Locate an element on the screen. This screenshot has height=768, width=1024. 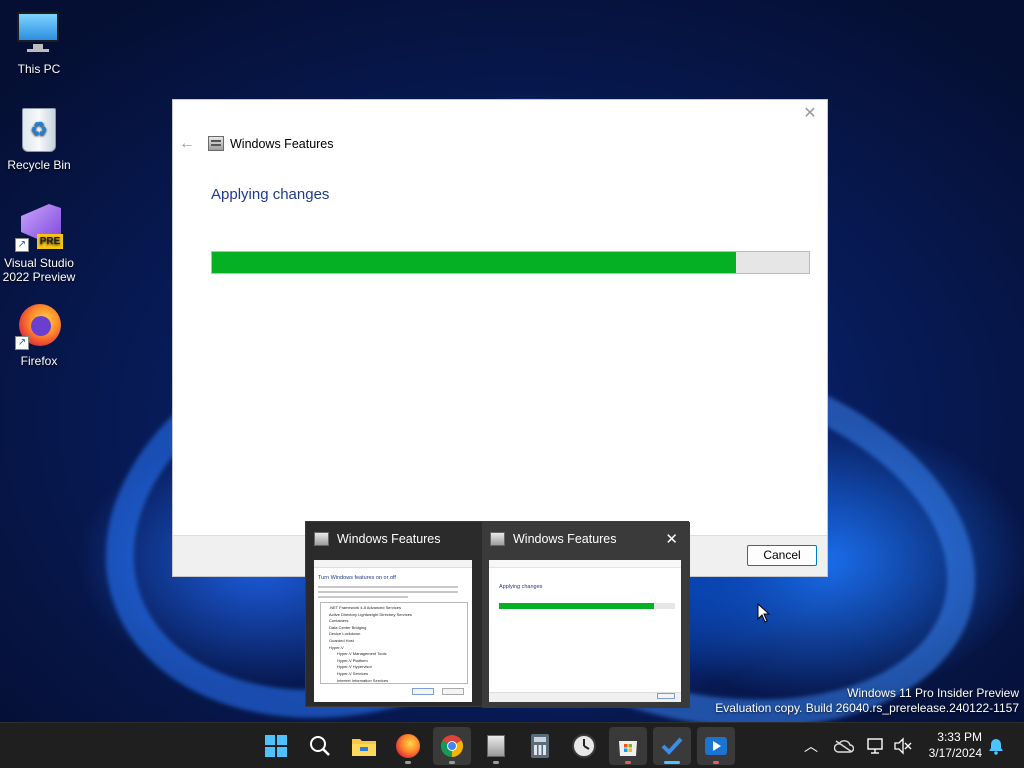
firefox-icon: ↗ is located at coordinates (39, 326).